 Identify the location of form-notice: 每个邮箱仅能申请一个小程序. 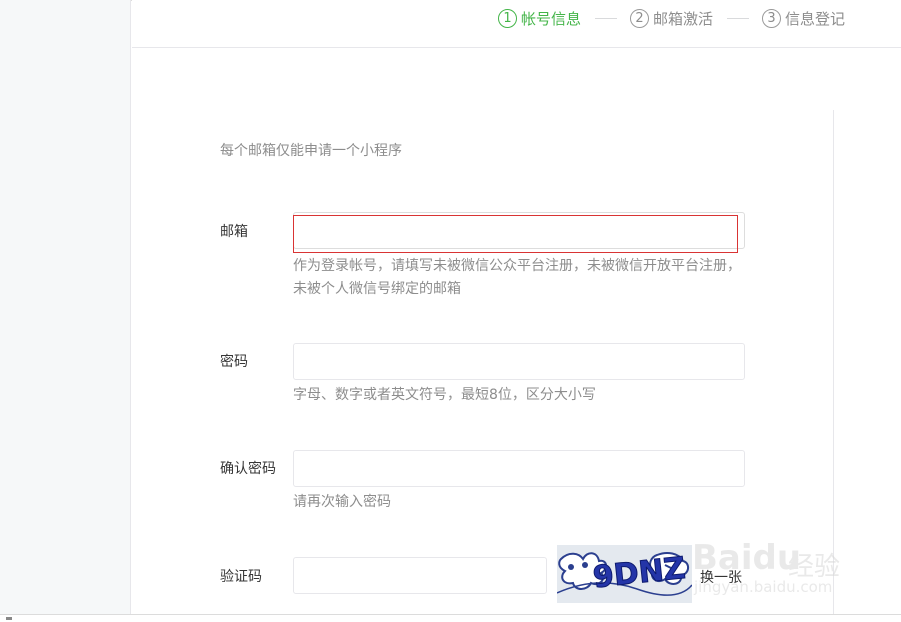
(311, 151).